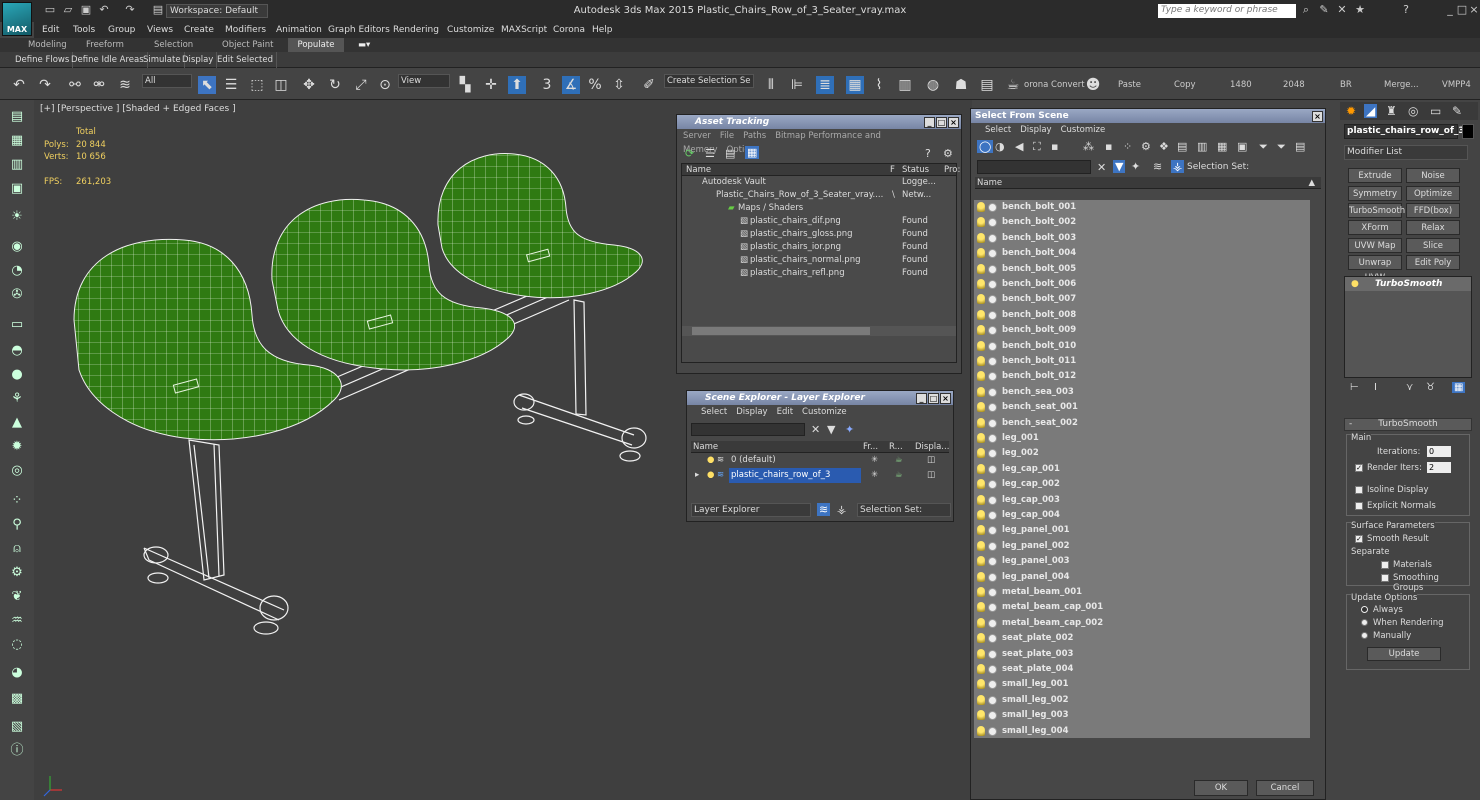 This screenshot has height=800, width=1480. Describe the element at coordinates (1142, 453) in the screenshot. I see `list-item: leg_002` at that location.